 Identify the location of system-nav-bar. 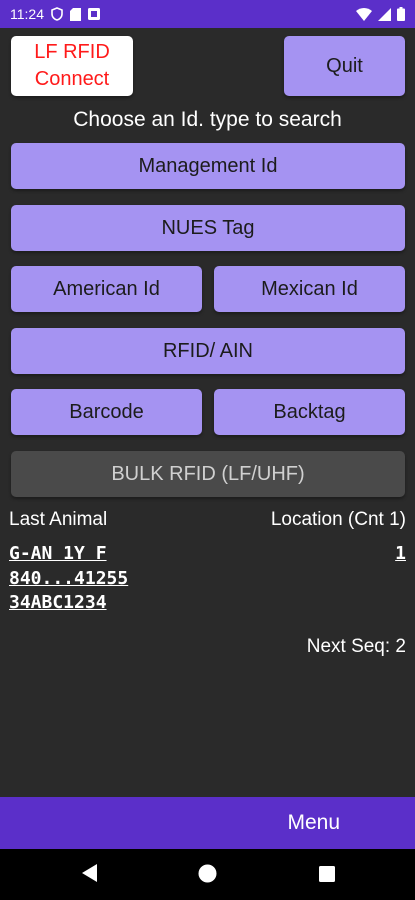
(207, 874).